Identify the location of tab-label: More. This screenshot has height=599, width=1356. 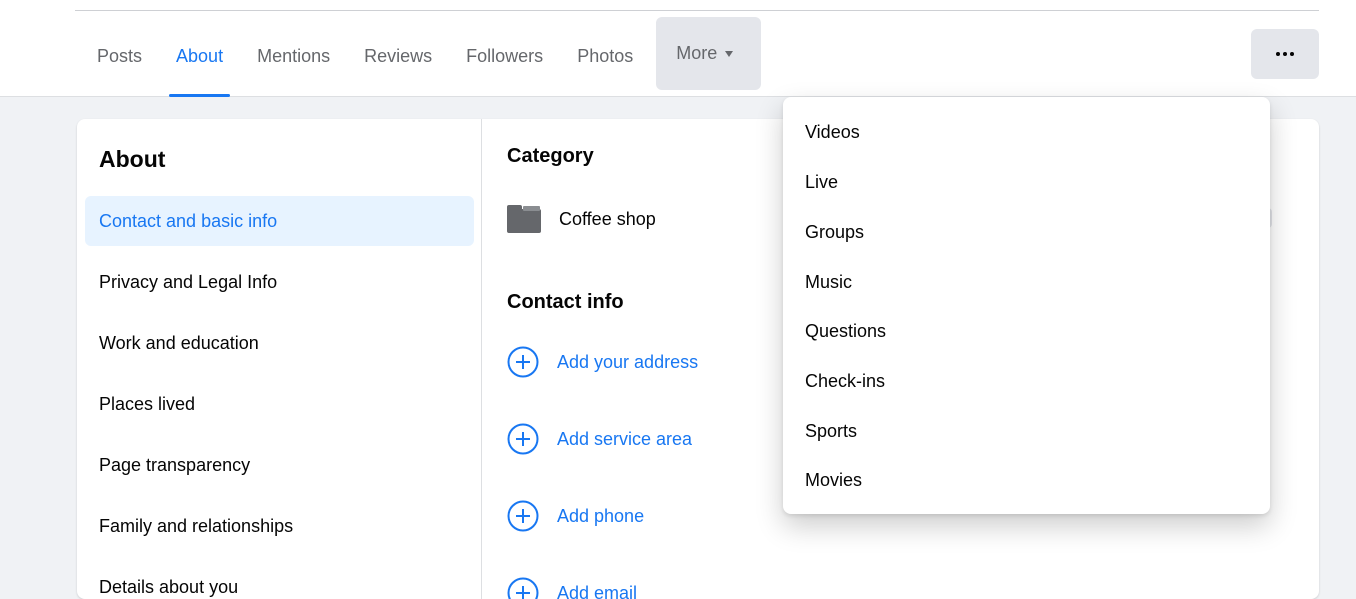
(696, 53).